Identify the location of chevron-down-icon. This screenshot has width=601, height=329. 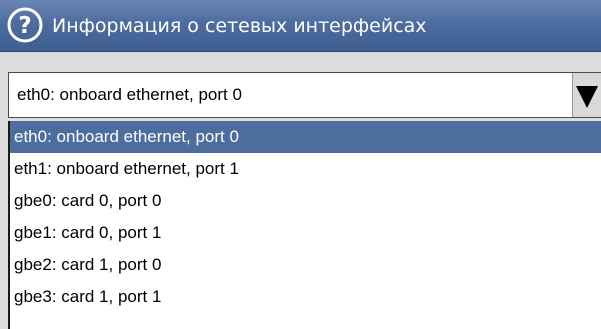
(587, 97).